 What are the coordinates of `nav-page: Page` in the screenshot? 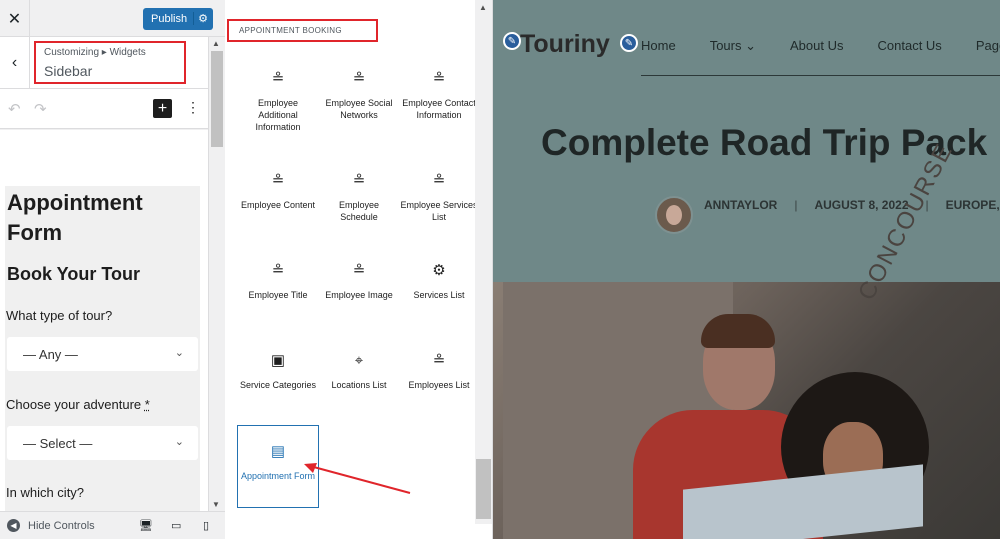 It's located at (988, 46).